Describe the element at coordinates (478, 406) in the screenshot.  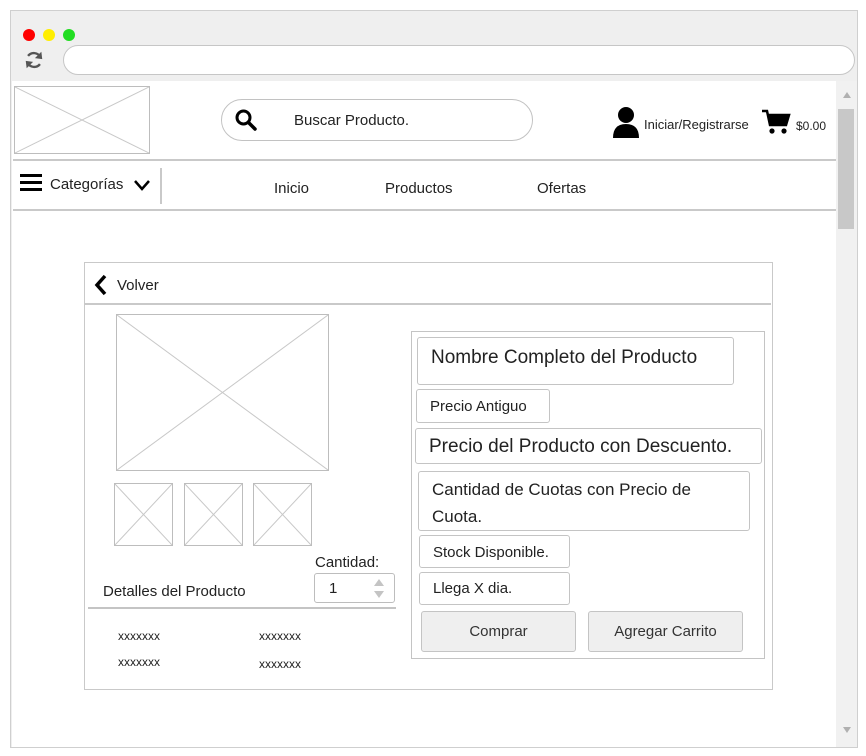
I see `old-price: Precio Antiguo` at that location.